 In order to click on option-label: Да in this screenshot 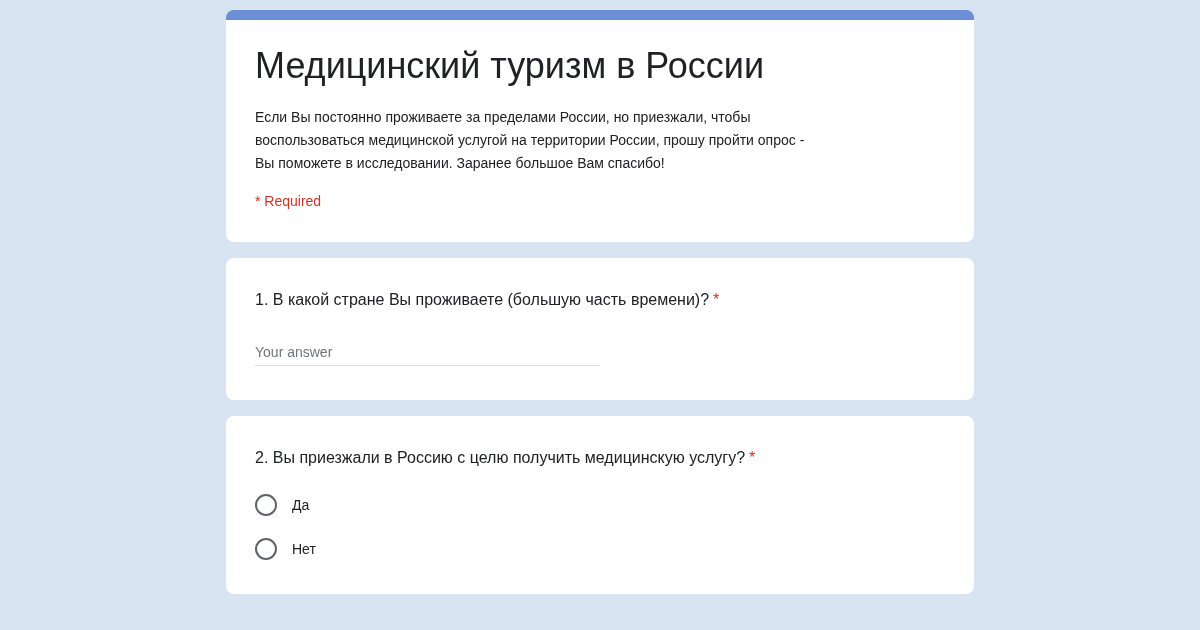, I will do `click(301, 505)`.